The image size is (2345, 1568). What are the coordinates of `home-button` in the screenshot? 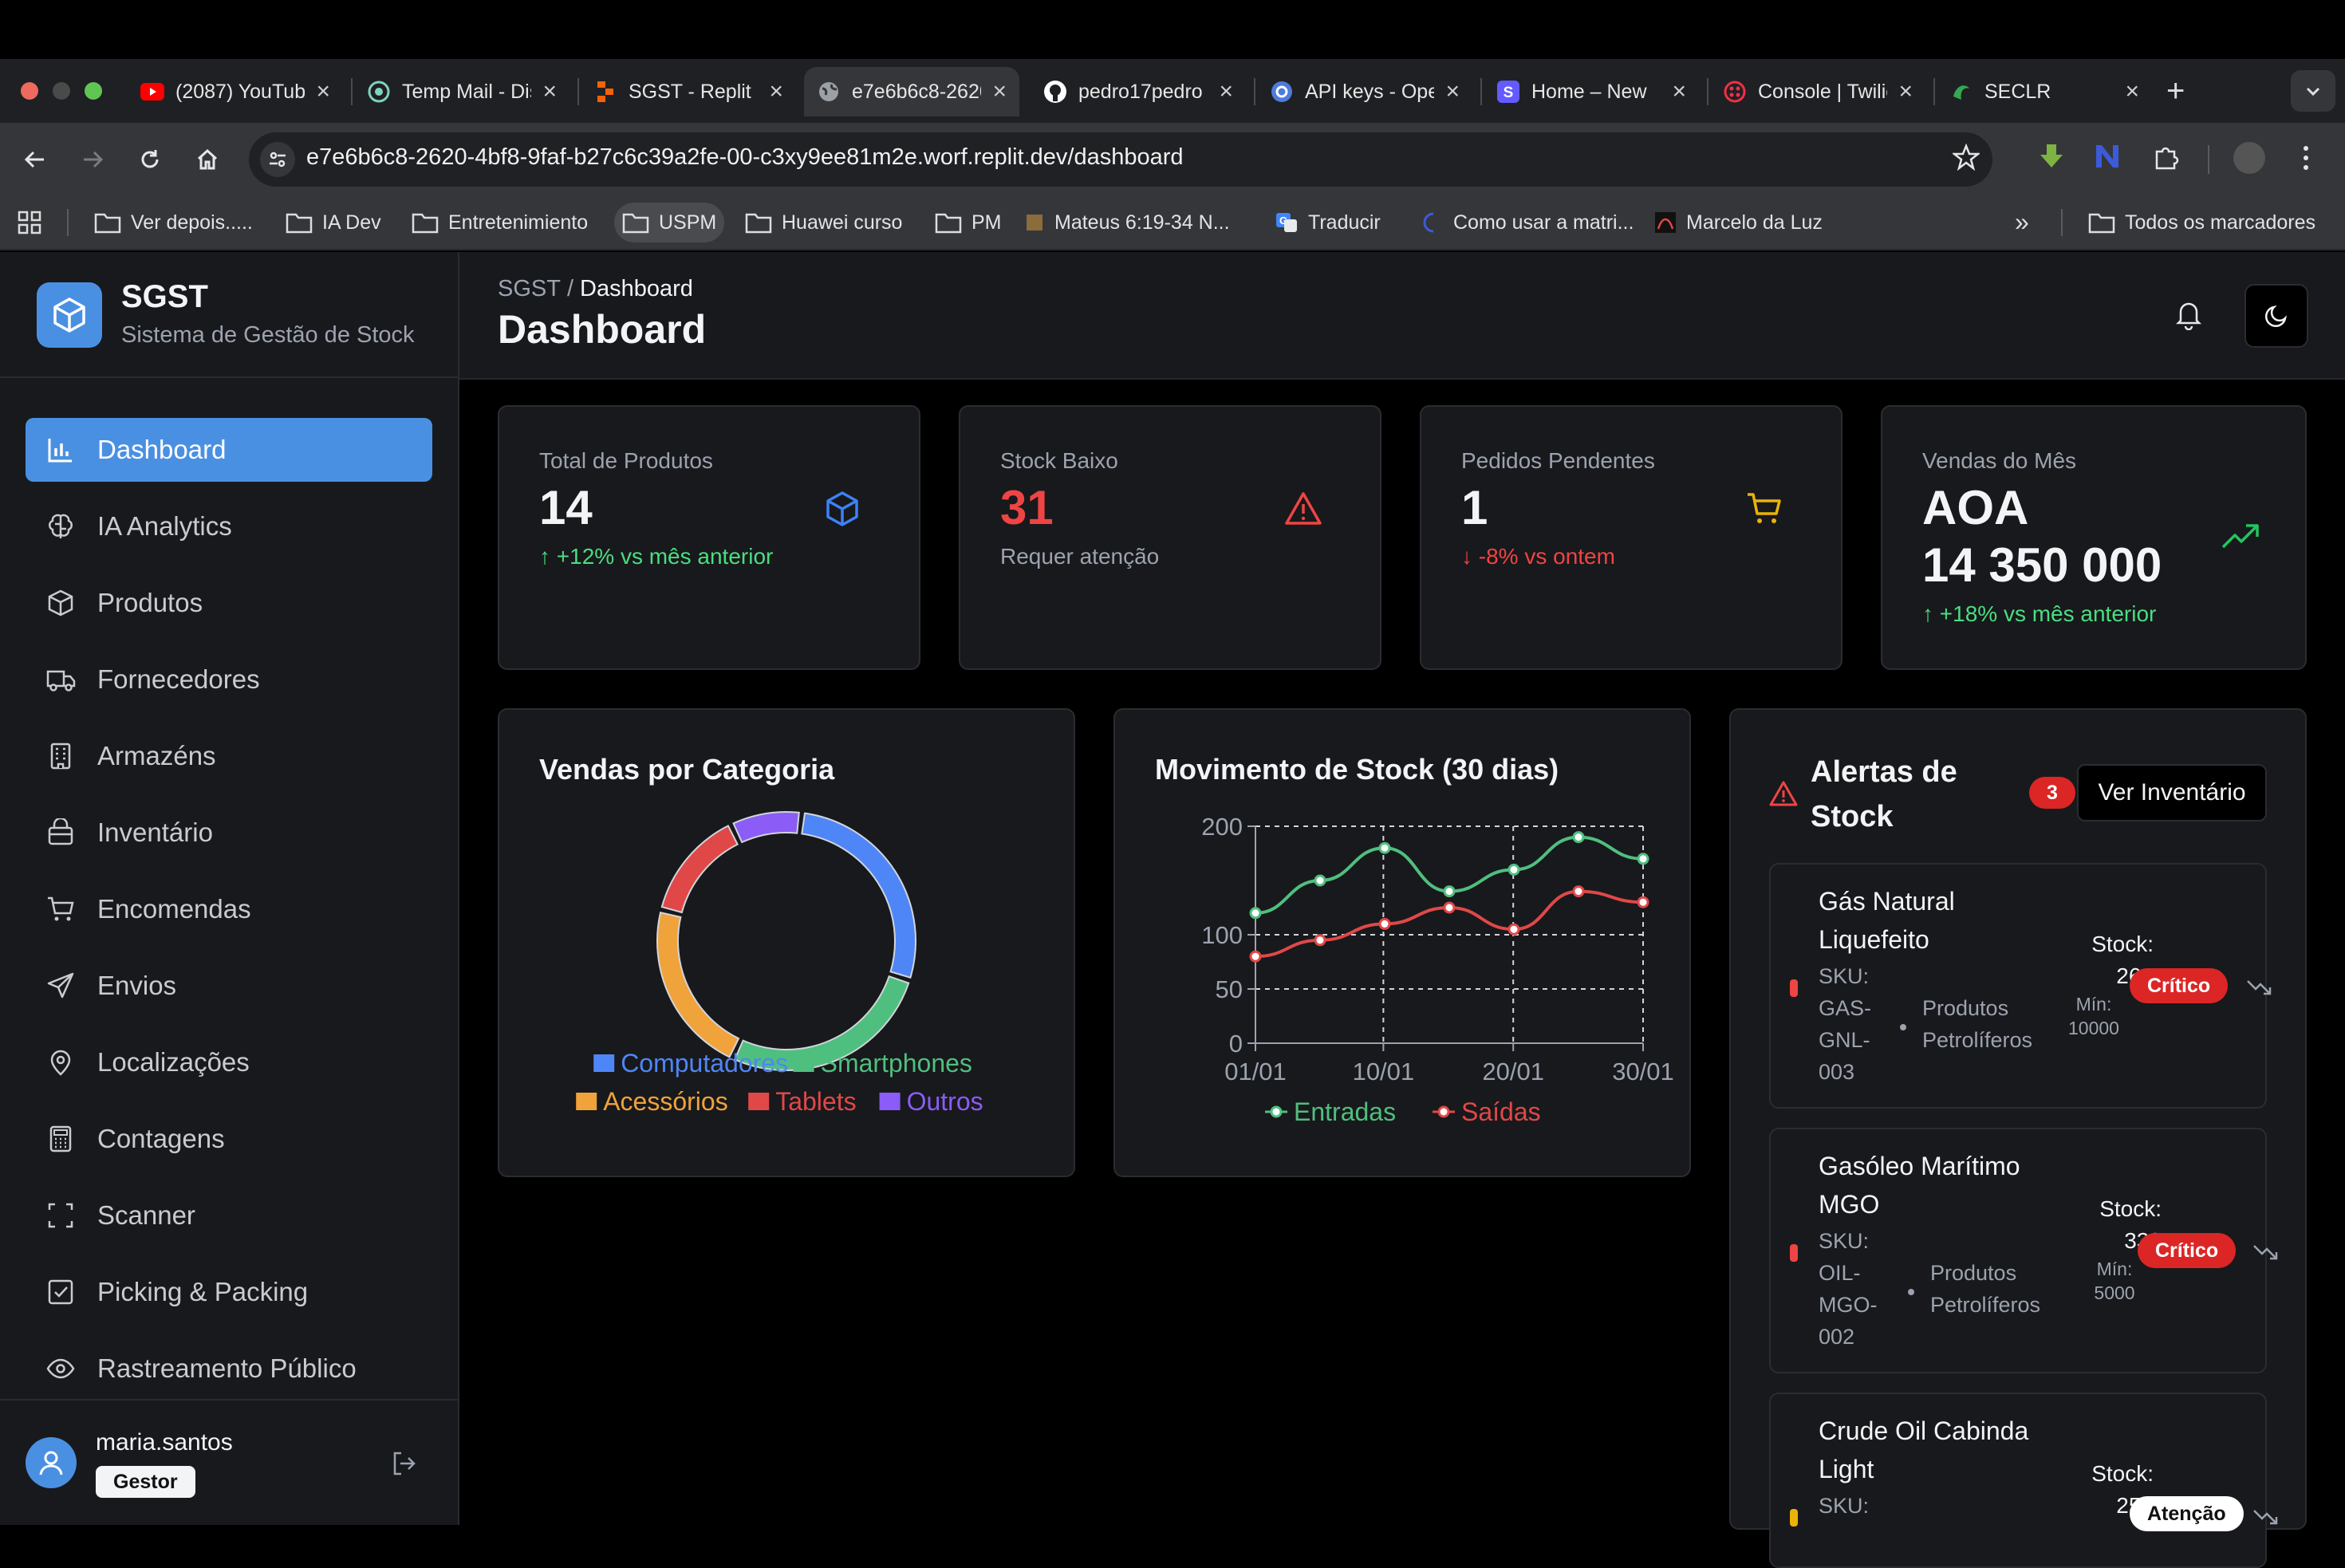 It's located at (208, 159).